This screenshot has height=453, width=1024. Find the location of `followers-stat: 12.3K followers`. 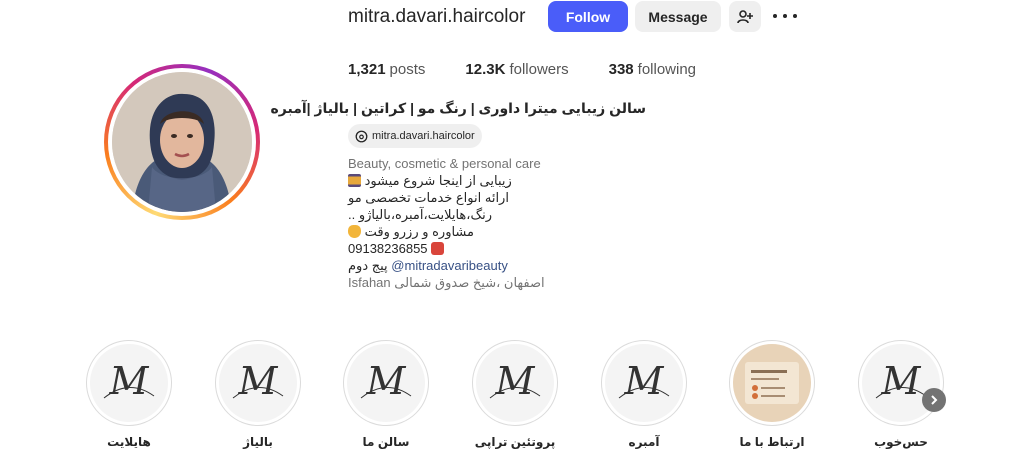

followers-stat: 12.3K followers is located at coordinates (516, 69).